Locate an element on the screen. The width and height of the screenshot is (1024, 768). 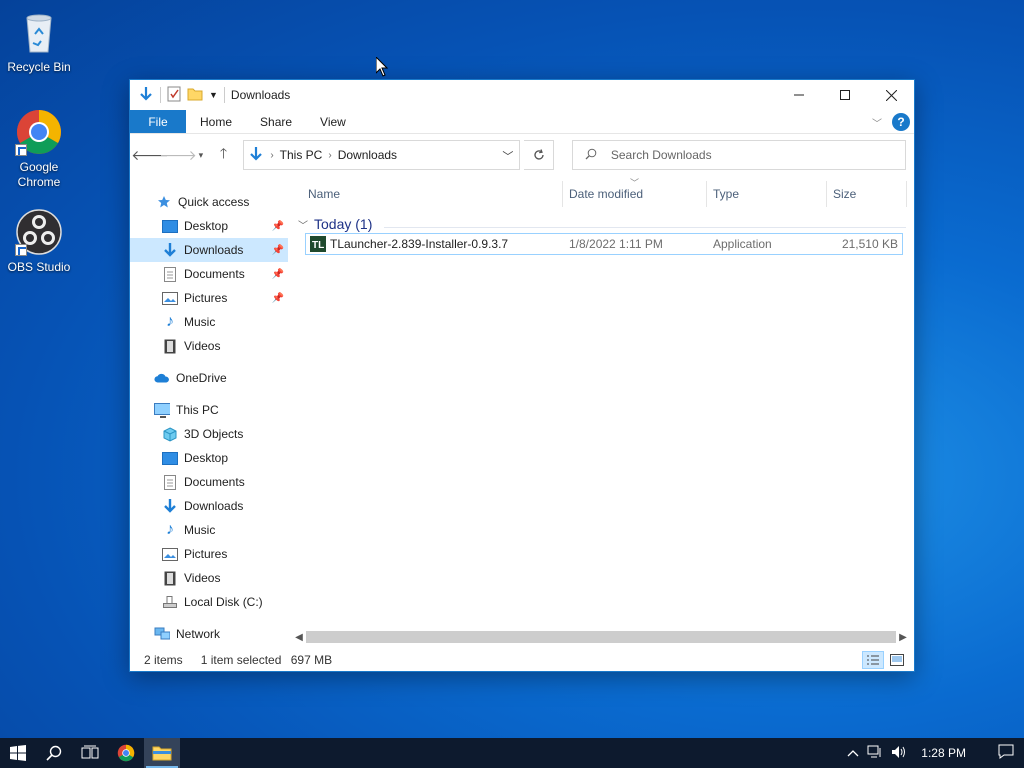
nav-quick-videos: Videos is located at coordinates (209, 346).